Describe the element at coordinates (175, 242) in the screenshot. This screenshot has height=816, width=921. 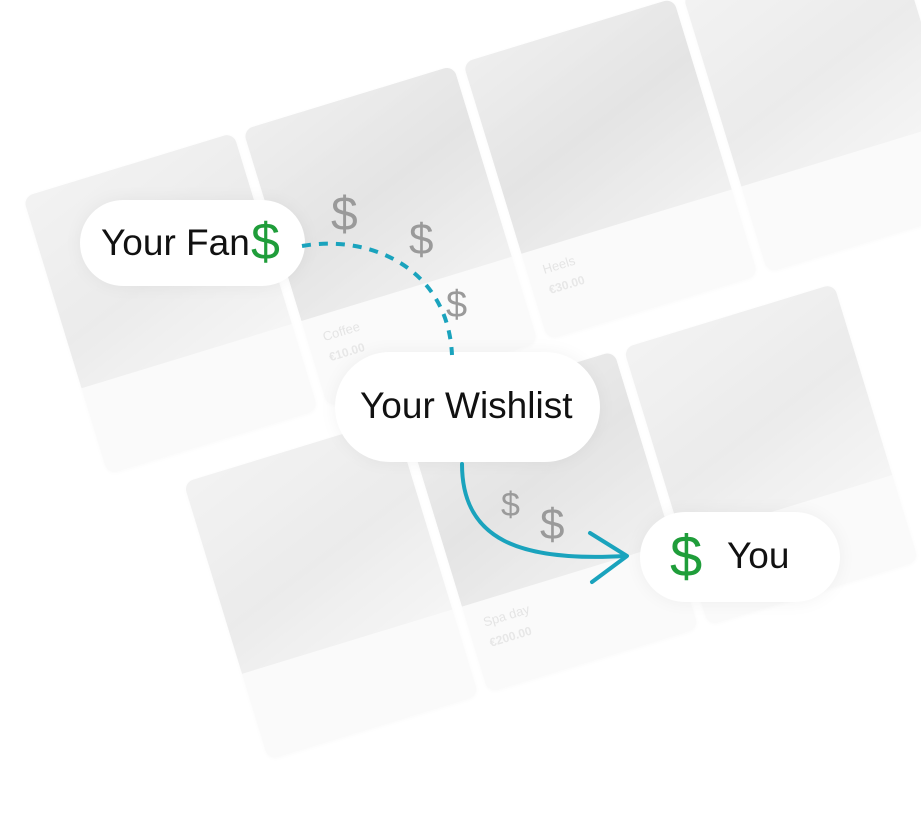
I see `fan-label: Your Fan` at that location.